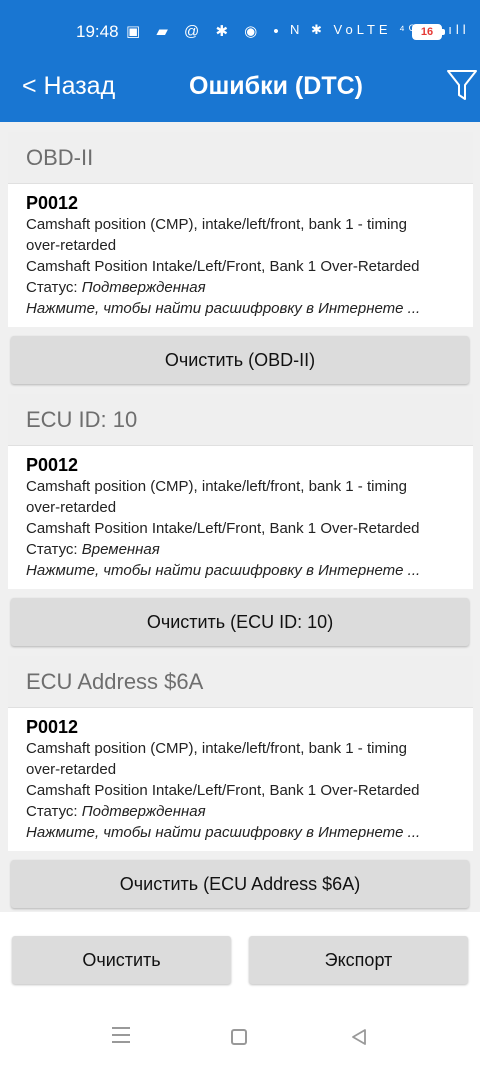 This screenshot has height=1067, width=480. Describe the element at coordinates (462, 85) in the screenshot. I see `filter-icon` at that location.